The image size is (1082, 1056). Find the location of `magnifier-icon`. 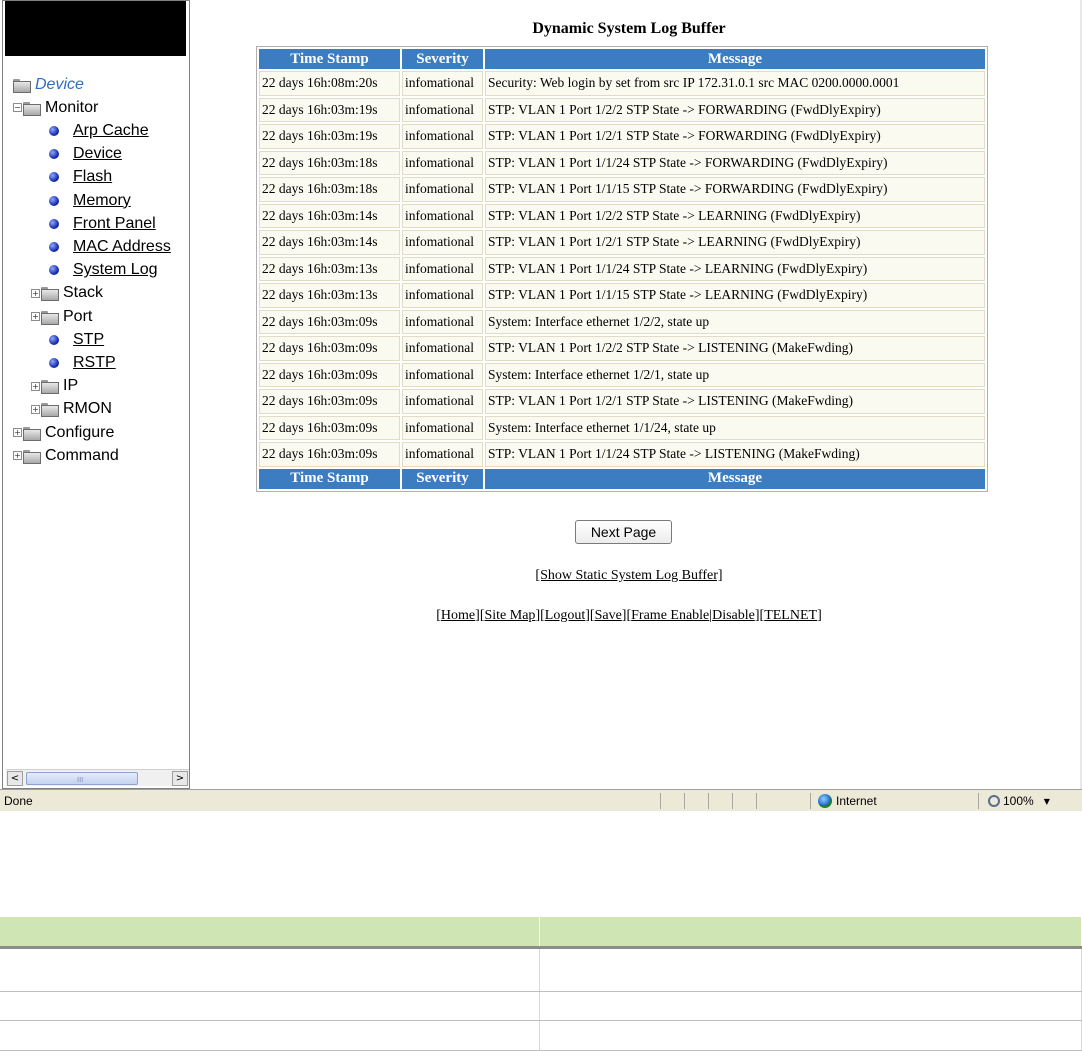

magnifier-icon is located at coordinates (994, 801).